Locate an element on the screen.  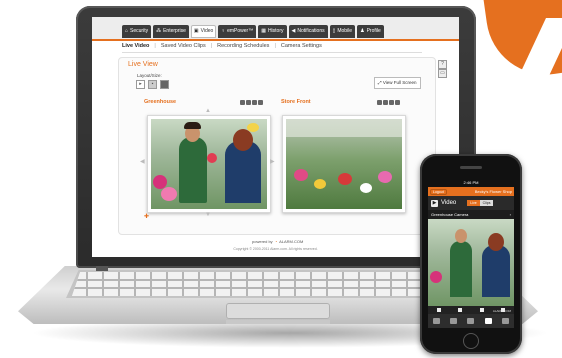
subnav-divider is located at coordinates (272, 52).